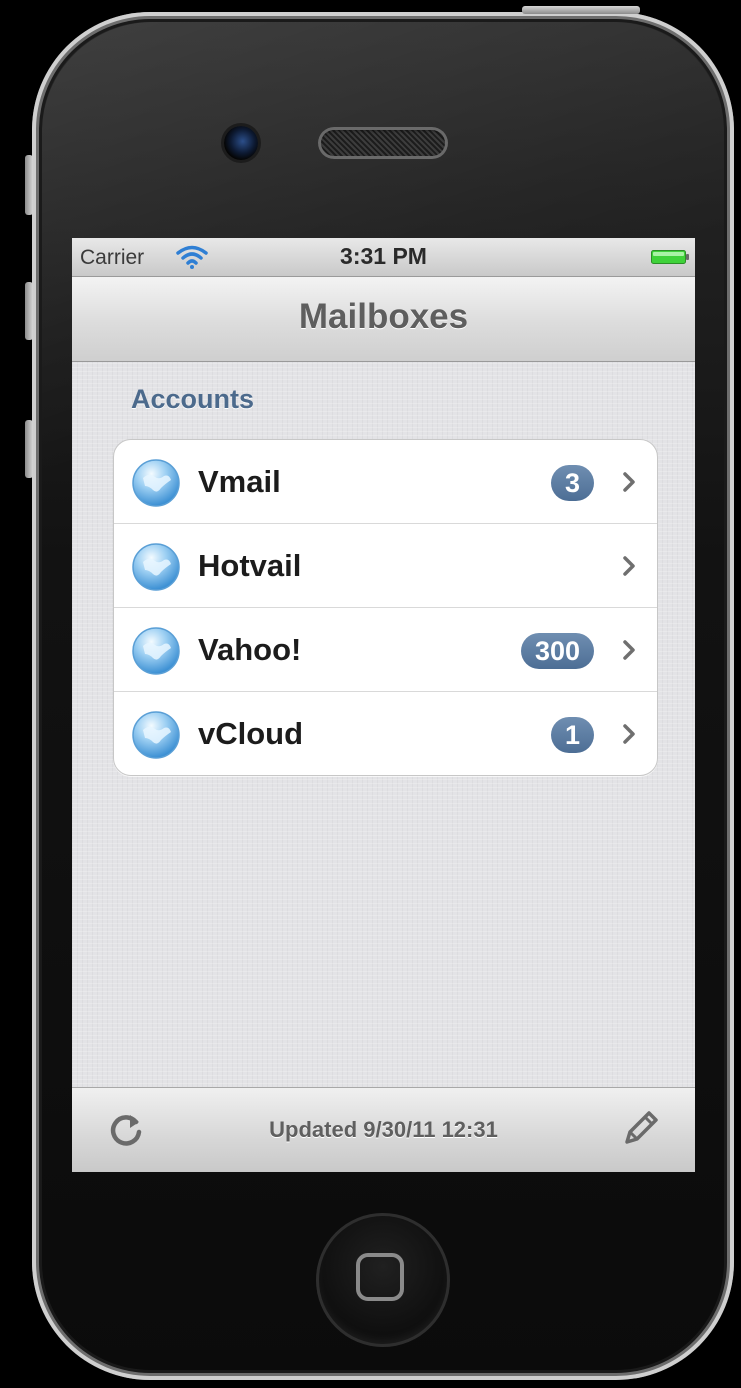 The height and width of the screenshot is (1388, 741). Describe the element at coordinates (383, 316) in the screenshot. I see `page-title: Mailboxes` at that location.